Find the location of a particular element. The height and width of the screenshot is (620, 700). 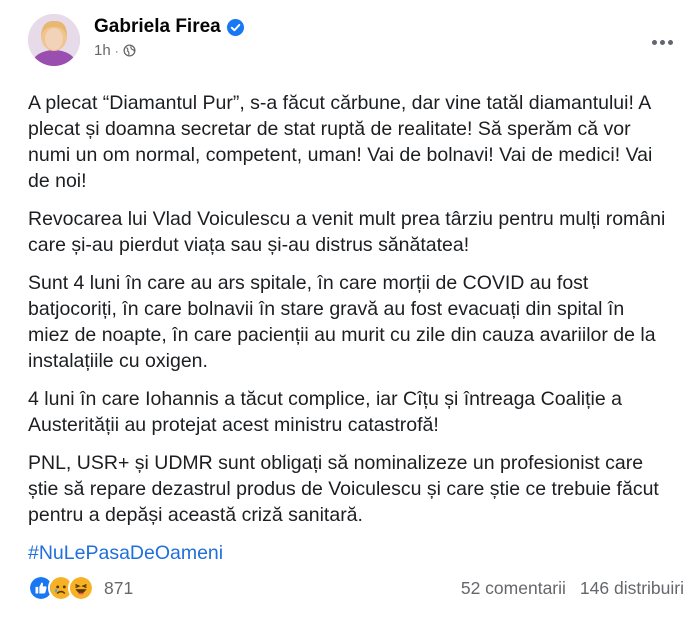

avatar-image is located at coordinates (54, 40).